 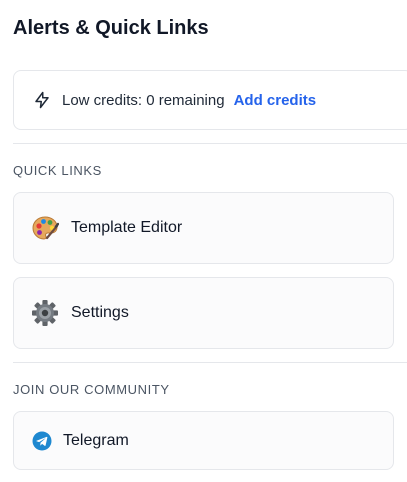 What do you see at coordinates (42, 441) in the screenshot?
I see `telegram-icon` at bounding box center [42, 441].